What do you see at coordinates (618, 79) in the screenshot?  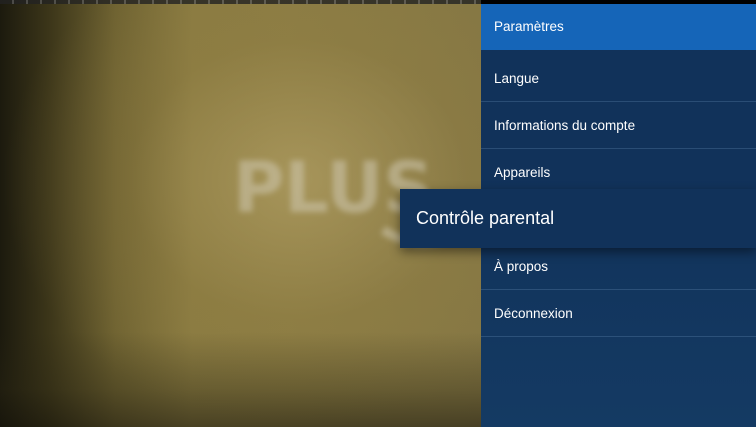 I see `menu-item-langue: Langue` at bounding box center [618, 79].